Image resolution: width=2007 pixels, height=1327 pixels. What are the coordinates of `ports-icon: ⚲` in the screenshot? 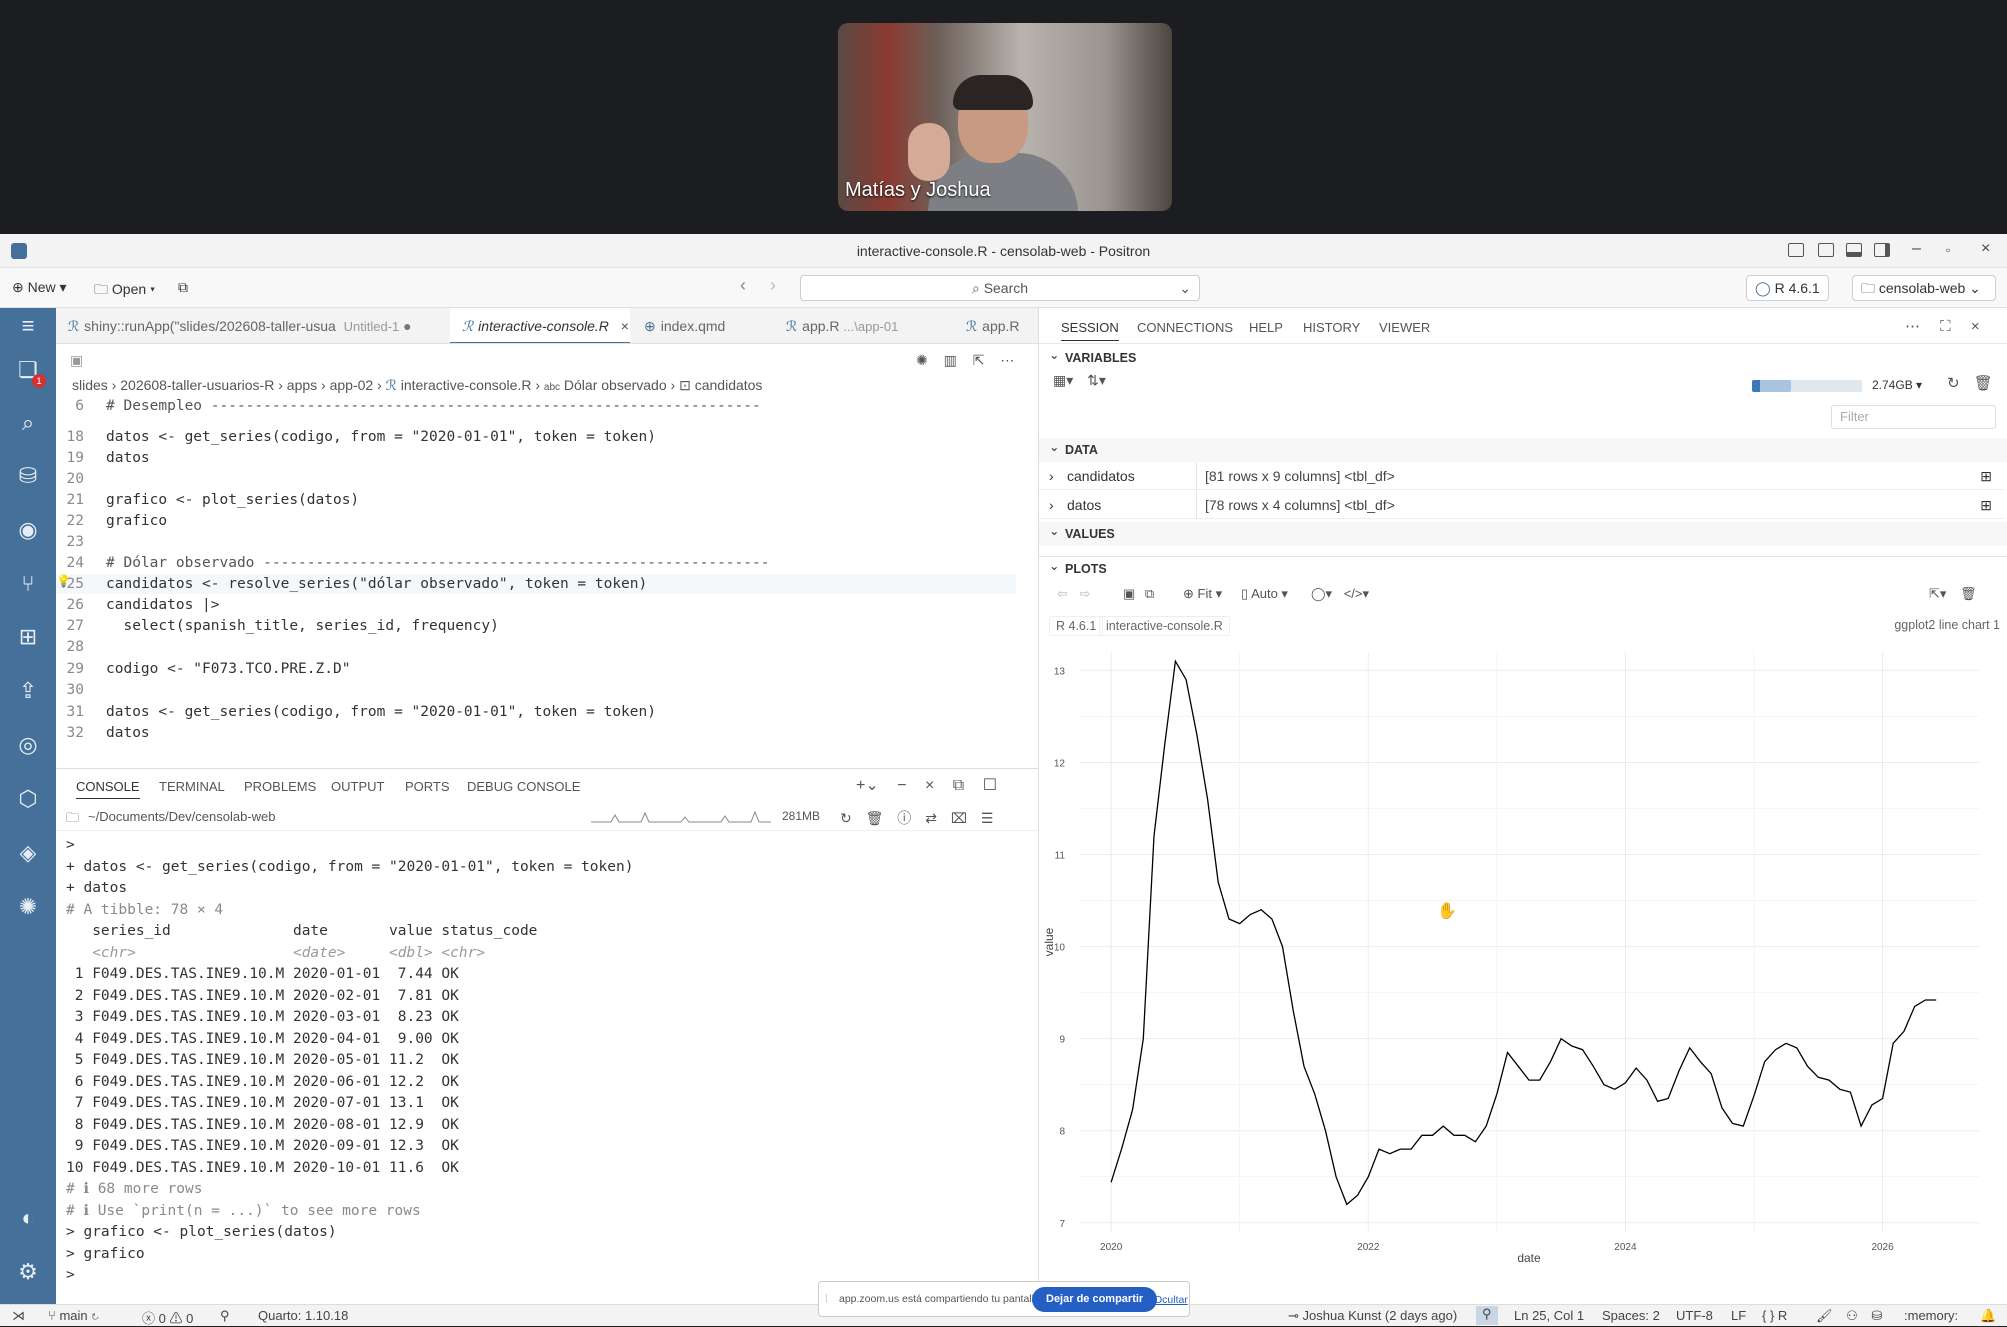 It's located at (225, 1316).